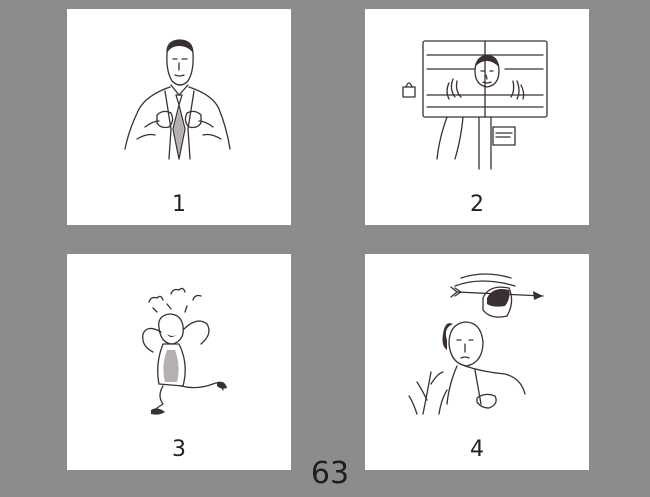 This screenshot has height=497, width=650. Describe the element at coordinates (179, 204) in the screenshot. I see `card-number: 1` at that location.